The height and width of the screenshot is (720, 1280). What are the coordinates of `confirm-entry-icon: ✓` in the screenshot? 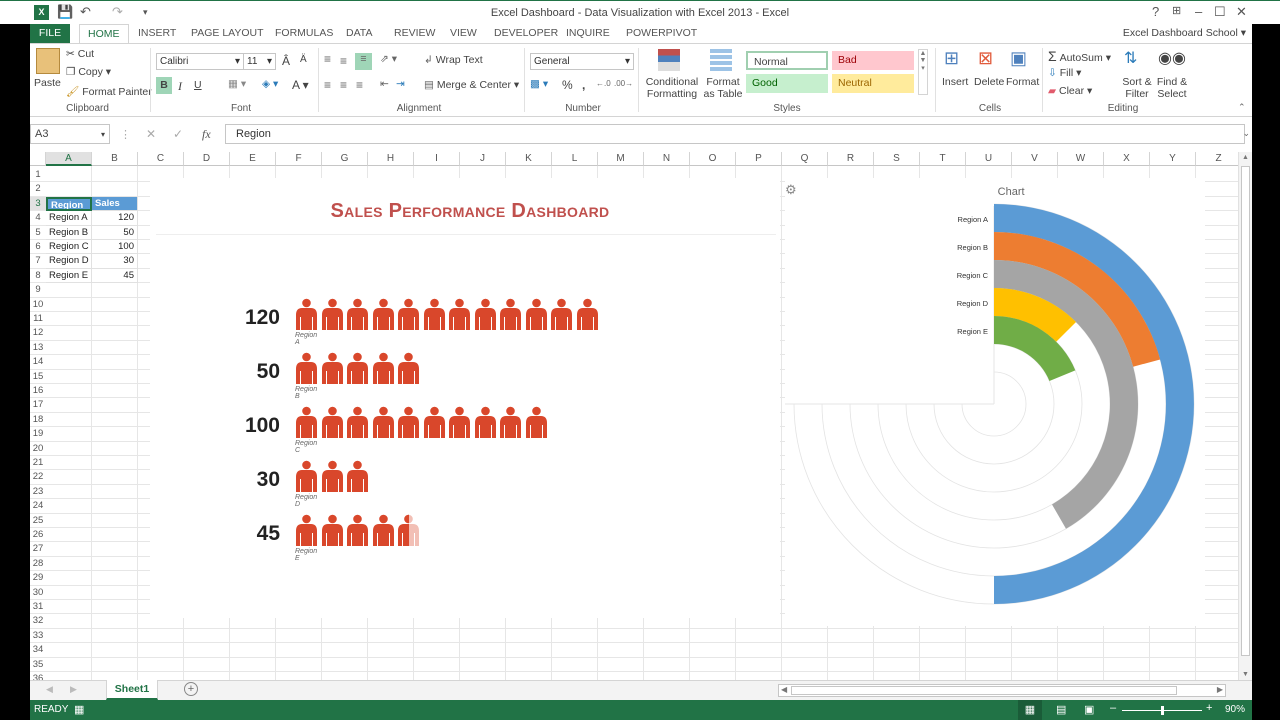 It's located at (178, 134).